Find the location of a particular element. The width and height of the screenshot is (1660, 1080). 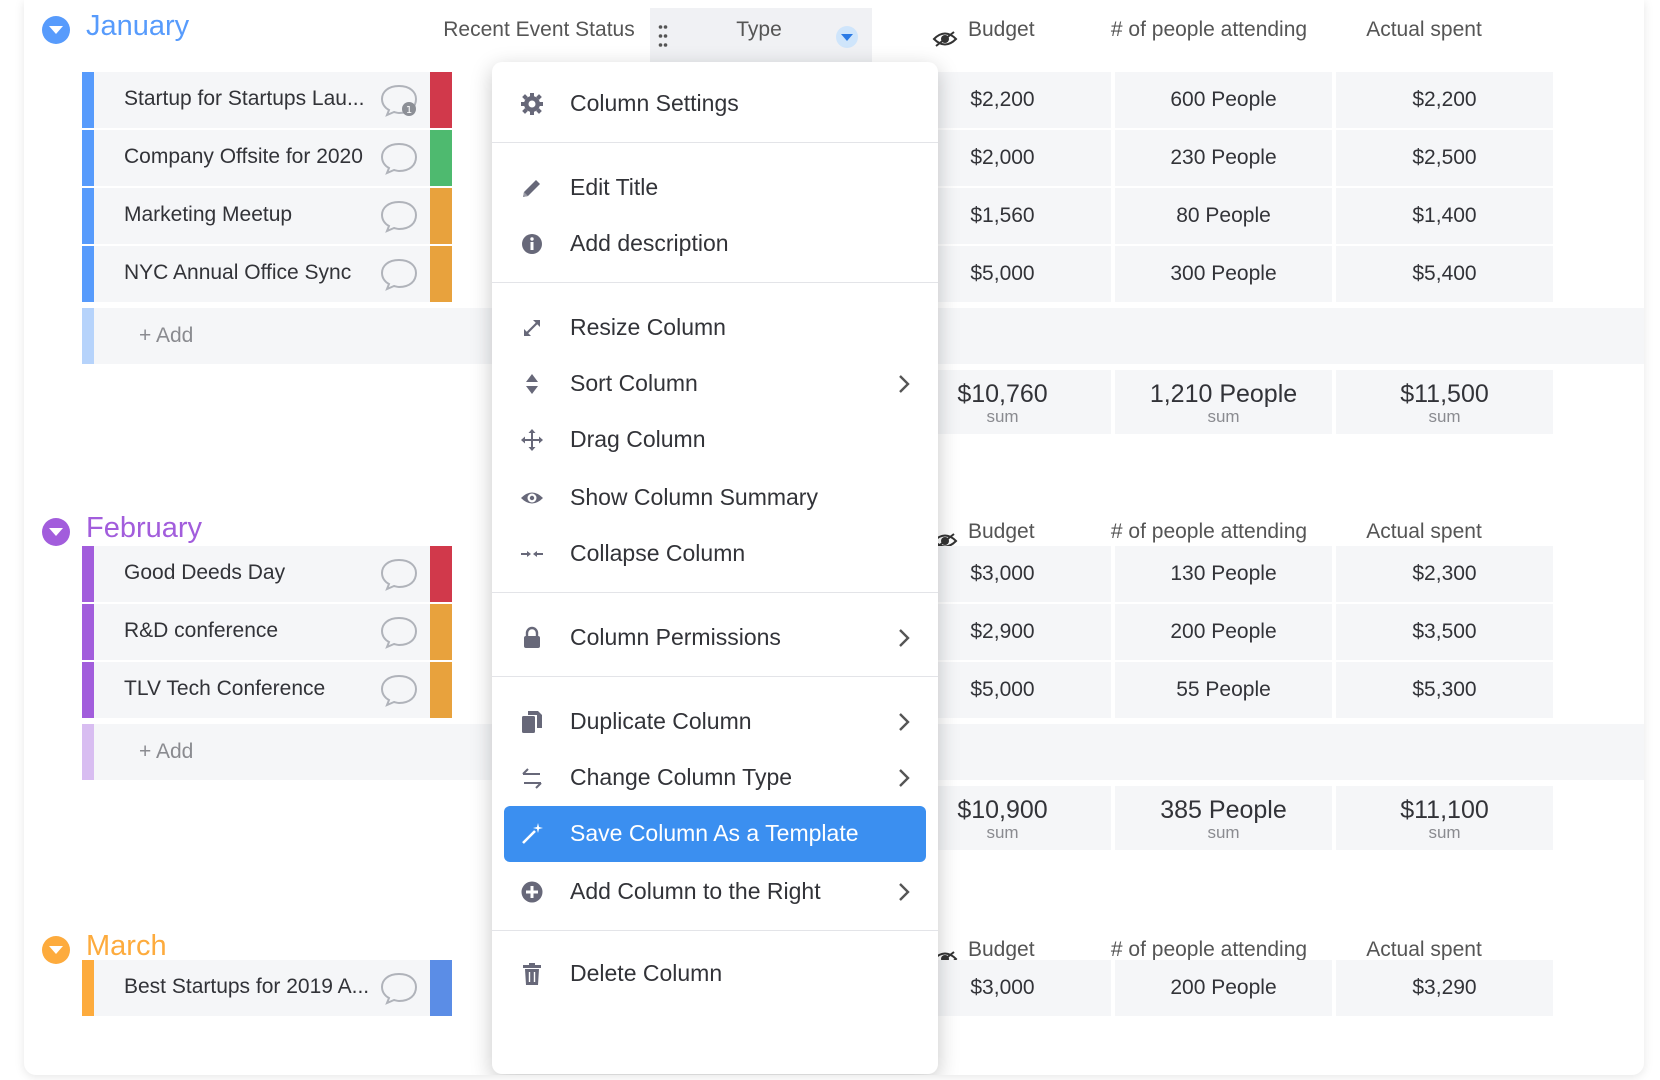

menu-item-save-column-as-template: Save Column As a Template is located at coordinates (715, 834).